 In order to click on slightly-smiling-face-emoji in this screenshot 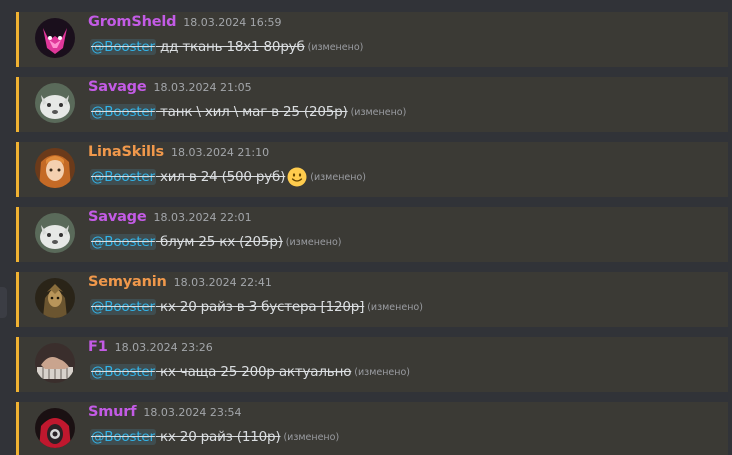, I will do `click(297, 177)`.